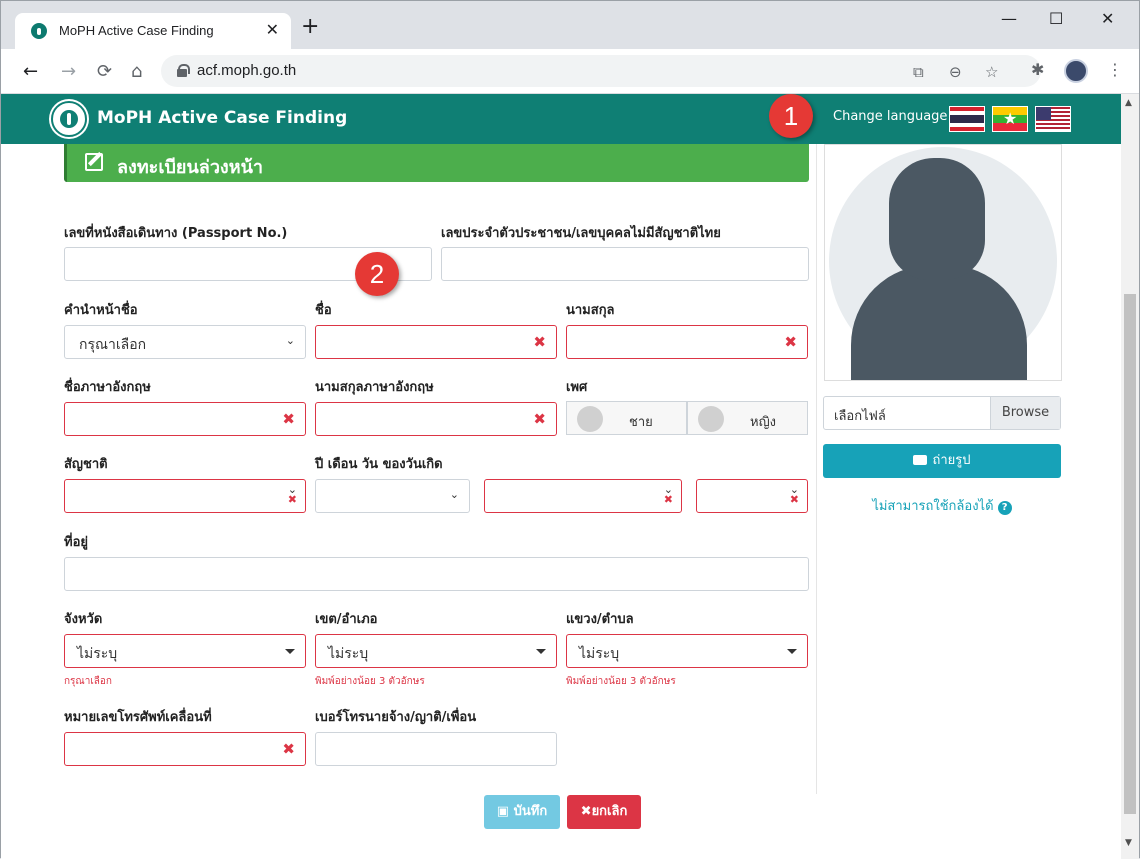 The image size is (1140, 859). What do you see at coordinates (942, 505) in the screenshot?
I see `no-camera-link: ไม่สามารถใช้กล้องได้ ?` at bounding box center [942, 505].